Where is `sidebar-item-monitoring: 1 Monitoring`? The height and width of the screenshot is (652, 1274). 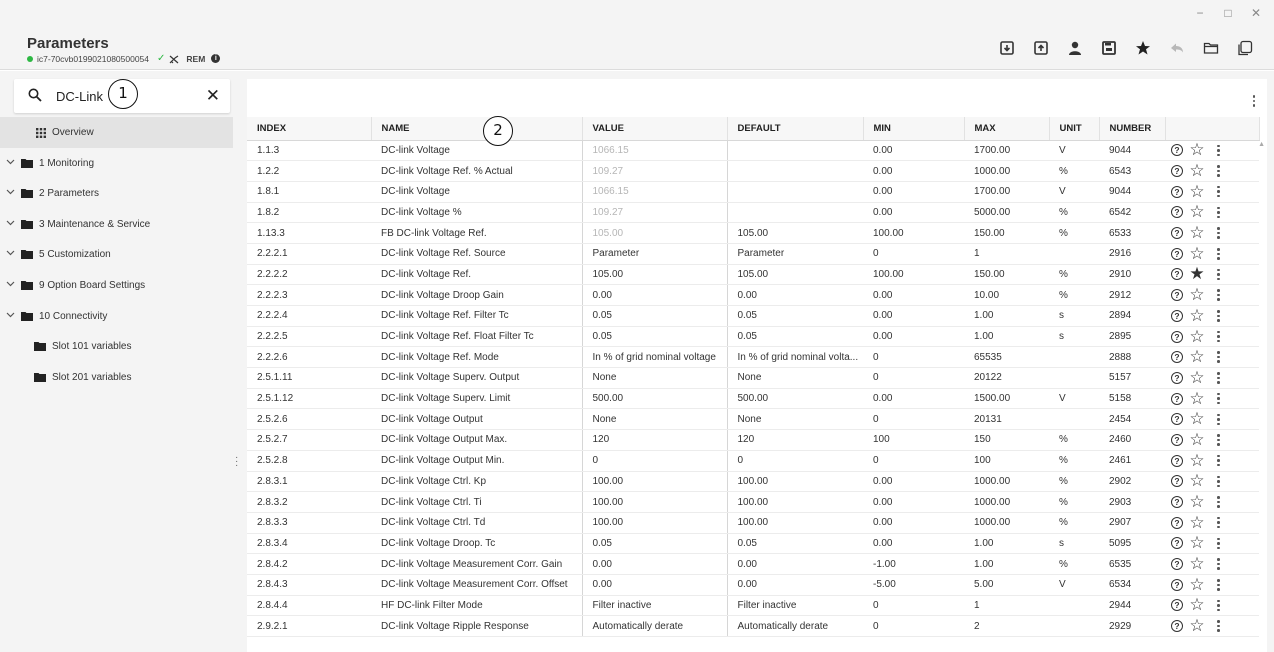 sidebar-item-monitoring: 1 Monitoring is located at coordinates (116, 163).